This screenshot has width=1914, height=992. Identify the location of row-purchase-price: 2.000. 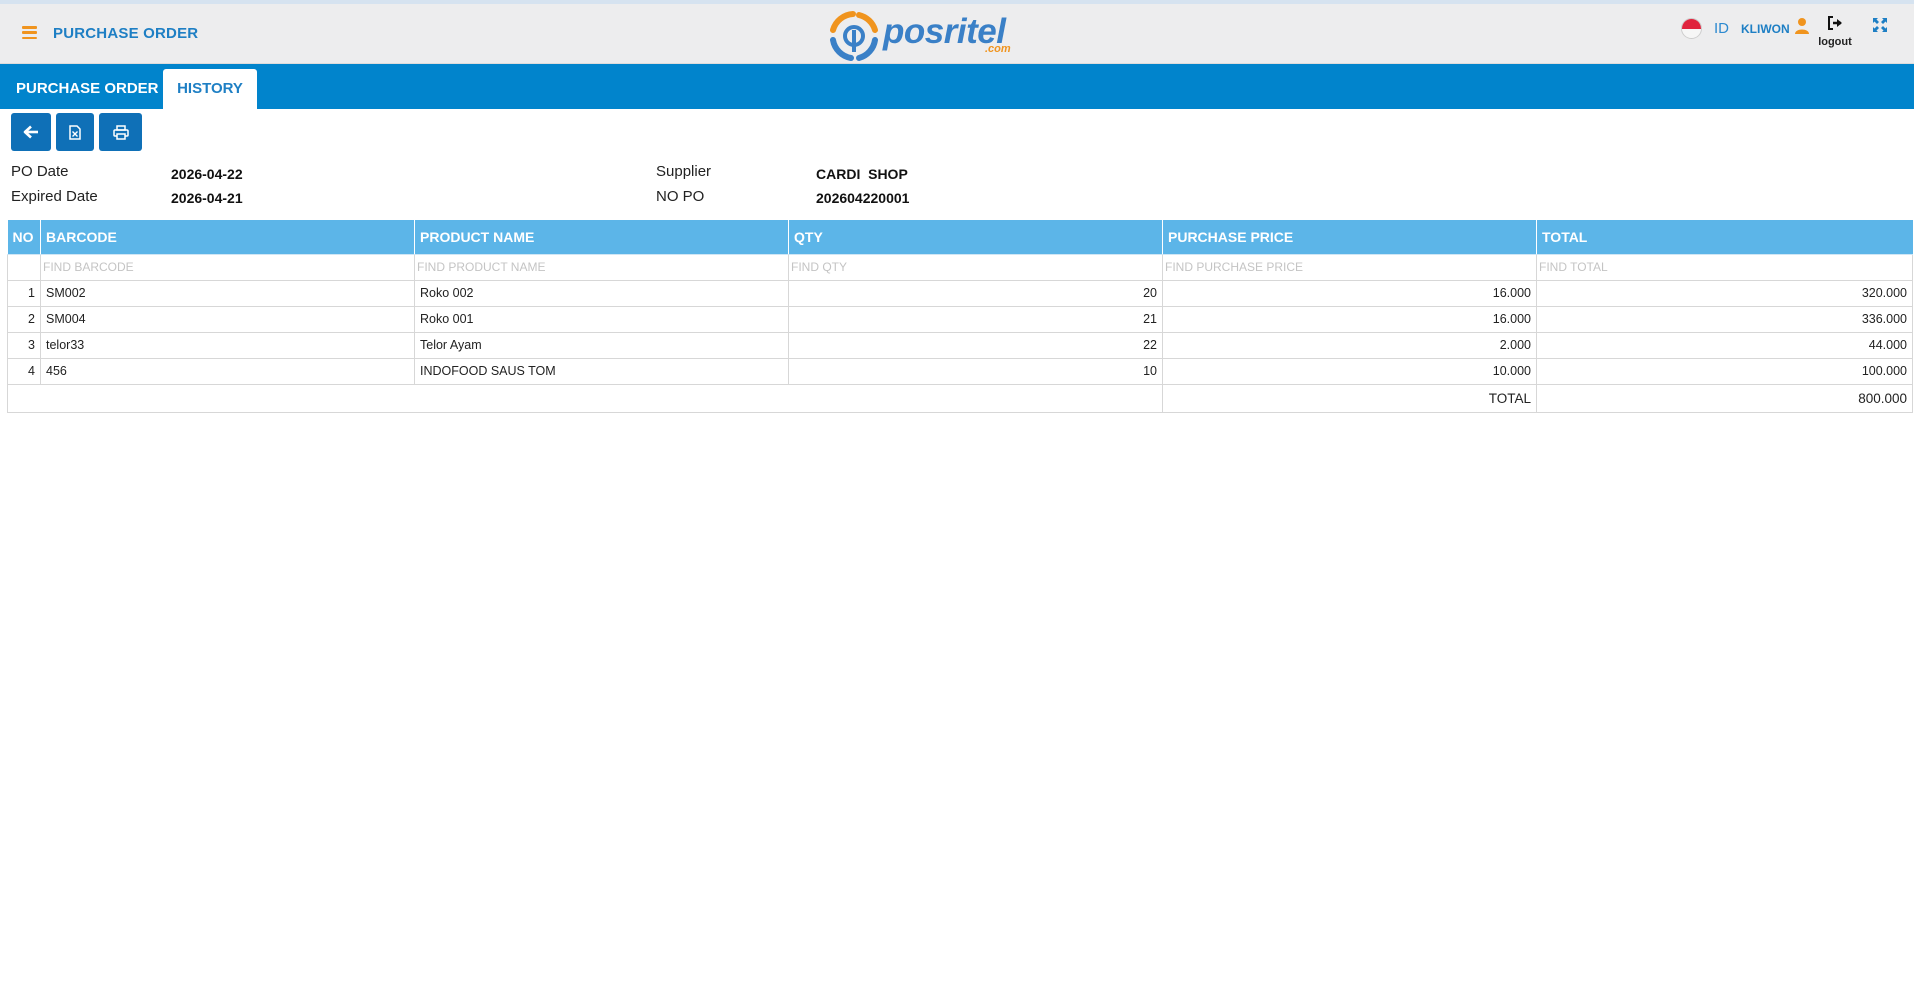
(1349, 345).